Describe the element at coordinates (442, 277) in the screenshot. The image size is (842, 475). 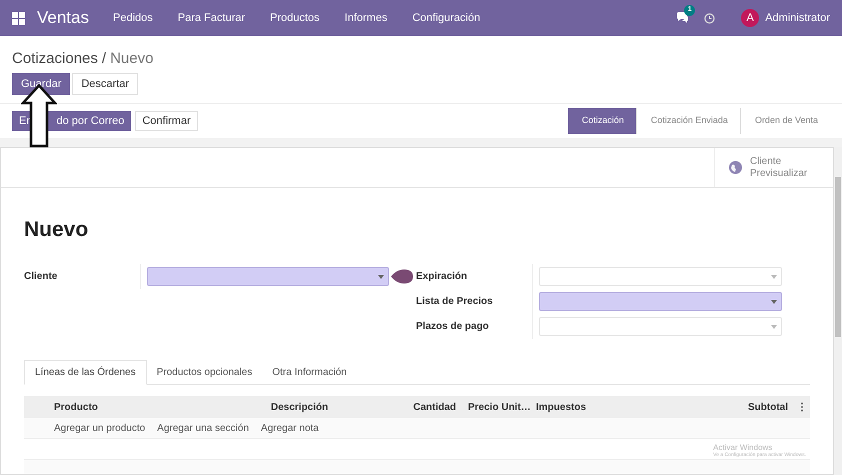
I see `field-label: Expiración` at that location.